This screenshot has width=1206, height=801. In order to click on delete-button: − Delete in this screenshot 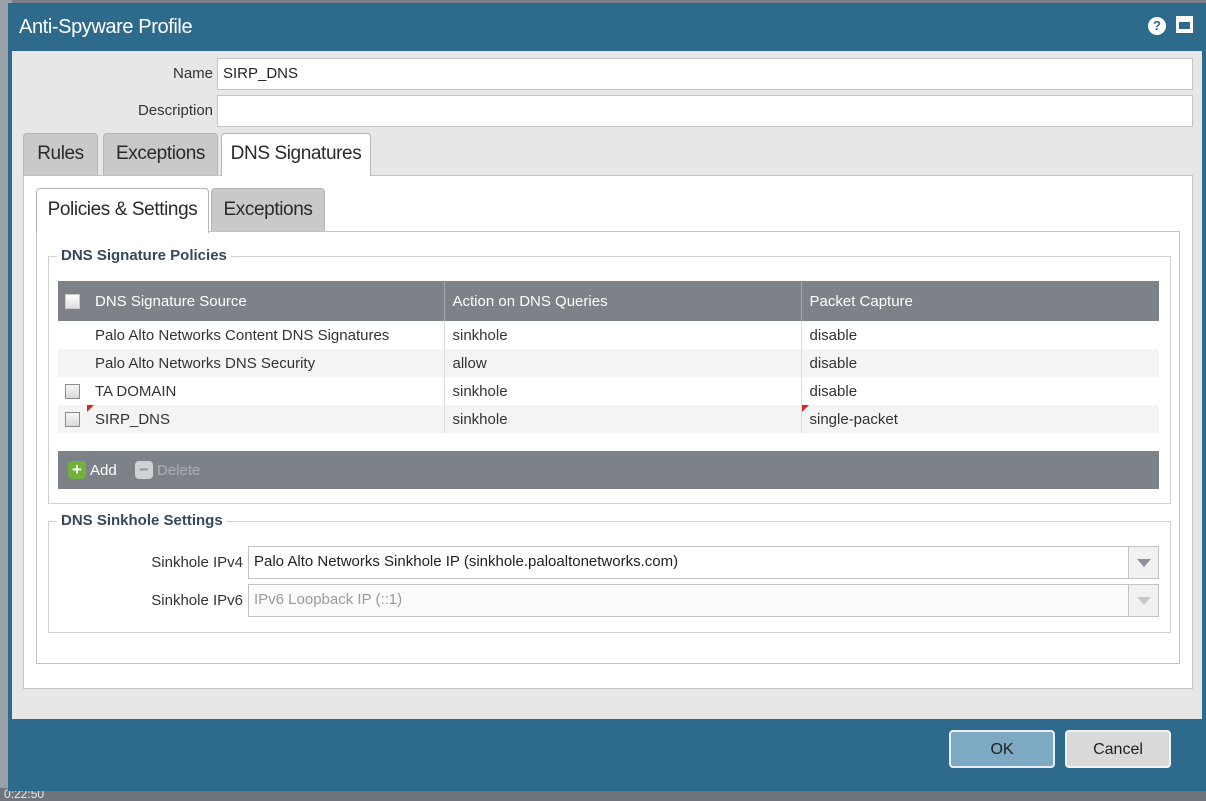, I will do `click(167, 470)`.